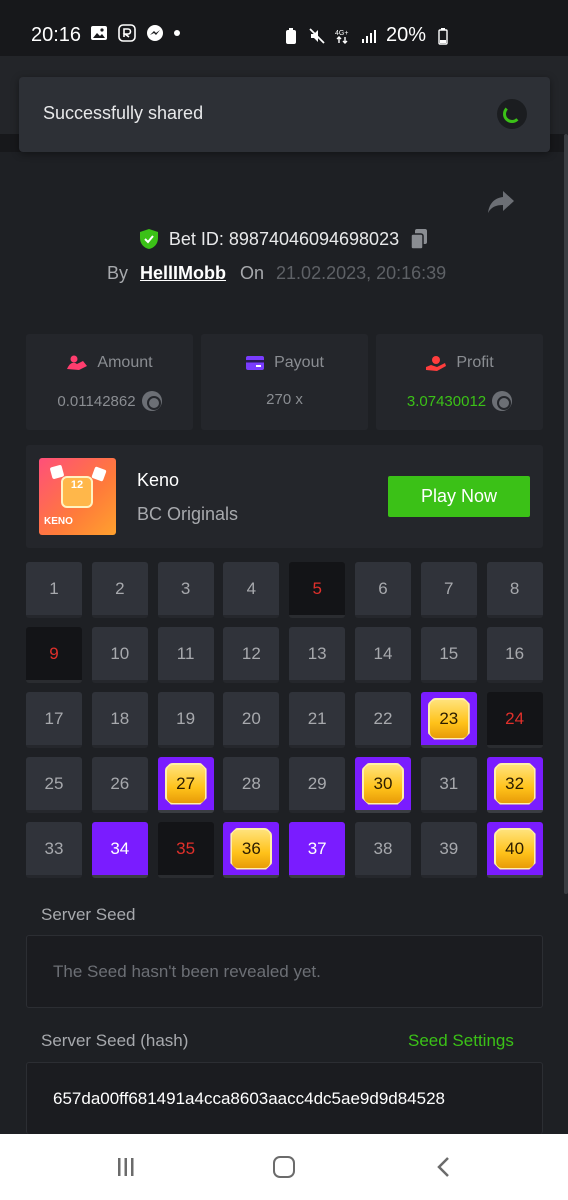  I want to click on keno-number: 8, so click(514, 588).